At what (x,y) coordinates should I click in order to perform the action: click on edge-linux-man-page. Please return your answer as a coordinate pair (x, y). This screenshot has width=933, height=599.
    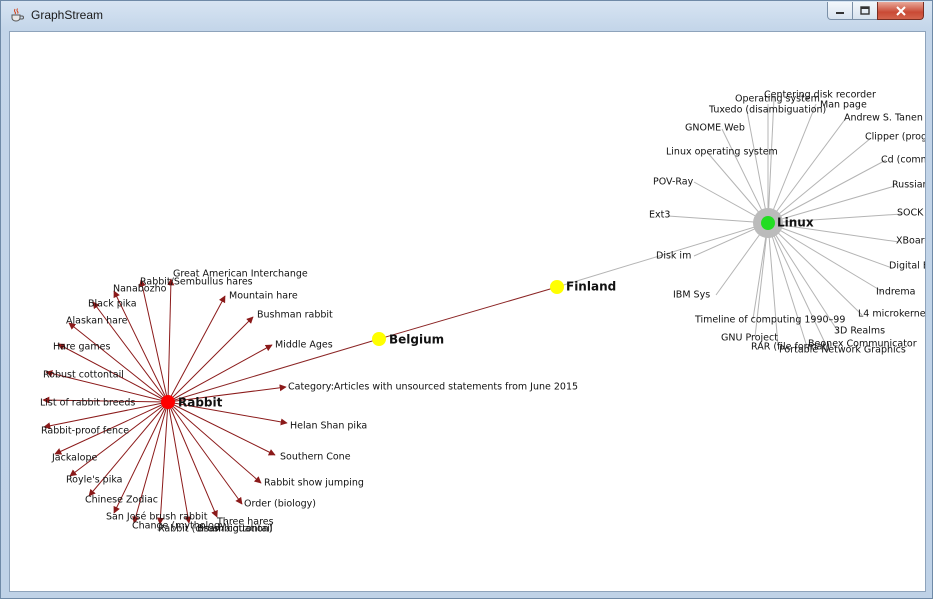
    Looking at the image, I should click on (792, 163).